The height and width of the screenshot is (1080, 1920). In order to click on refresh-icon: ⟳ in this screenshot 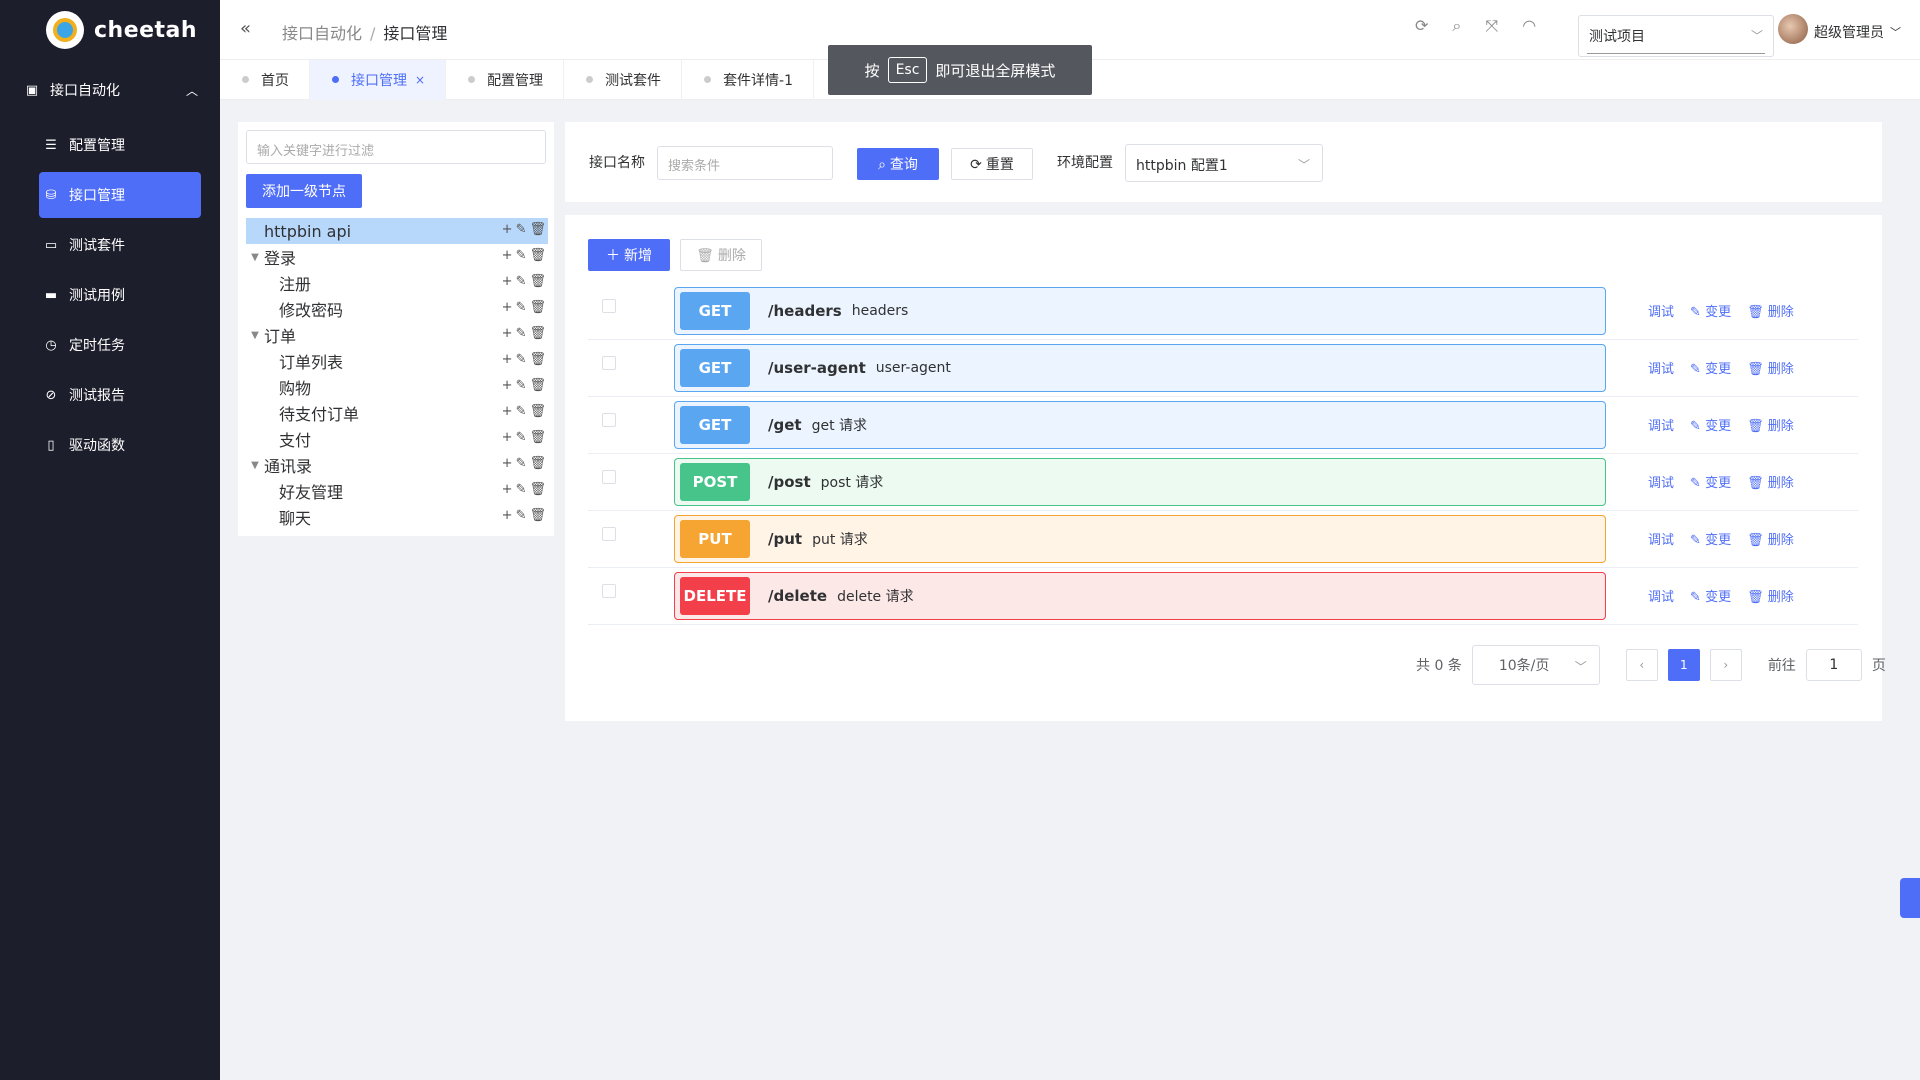, I will do `click(1421, 26)`.